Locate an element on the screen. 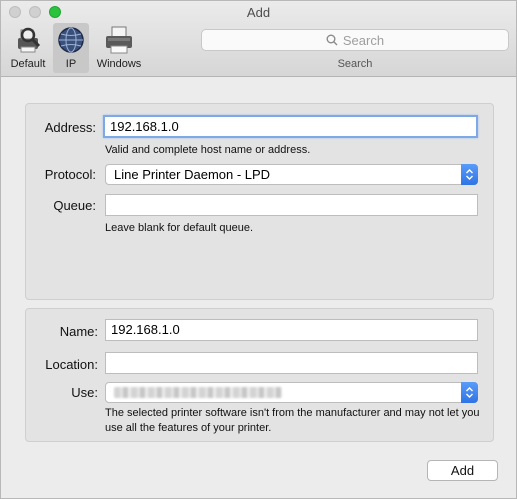  search-caption: Search is located at coordinates (355, 64).